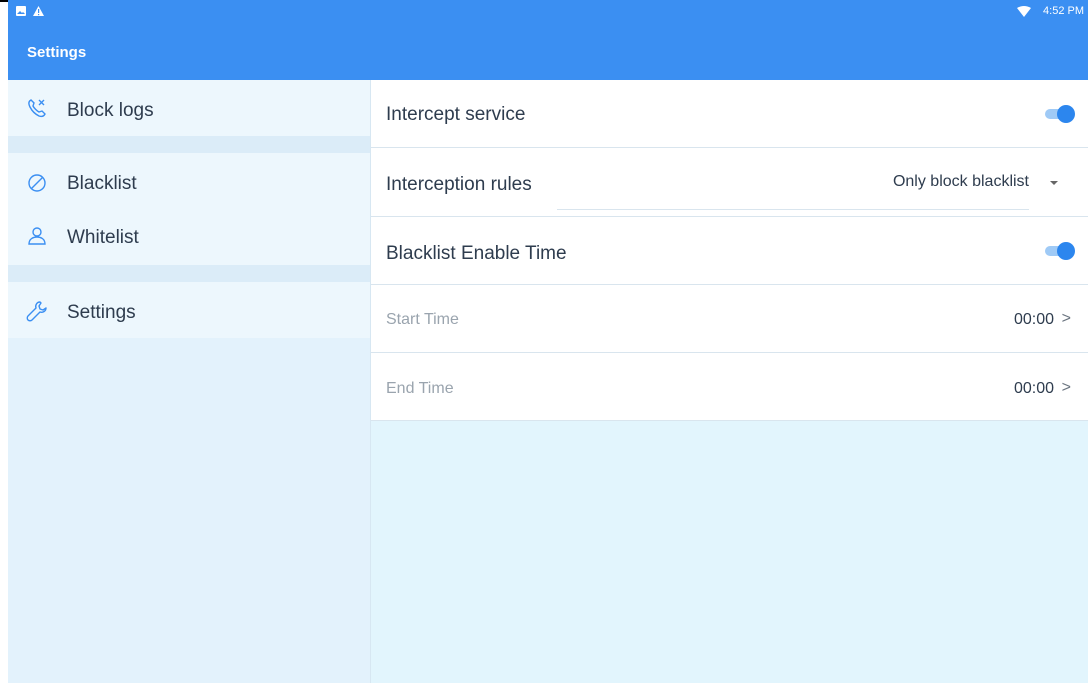 The image size is (1088, 683). I want to click on sidebar-item-label: Block logs, so click(110, 110).